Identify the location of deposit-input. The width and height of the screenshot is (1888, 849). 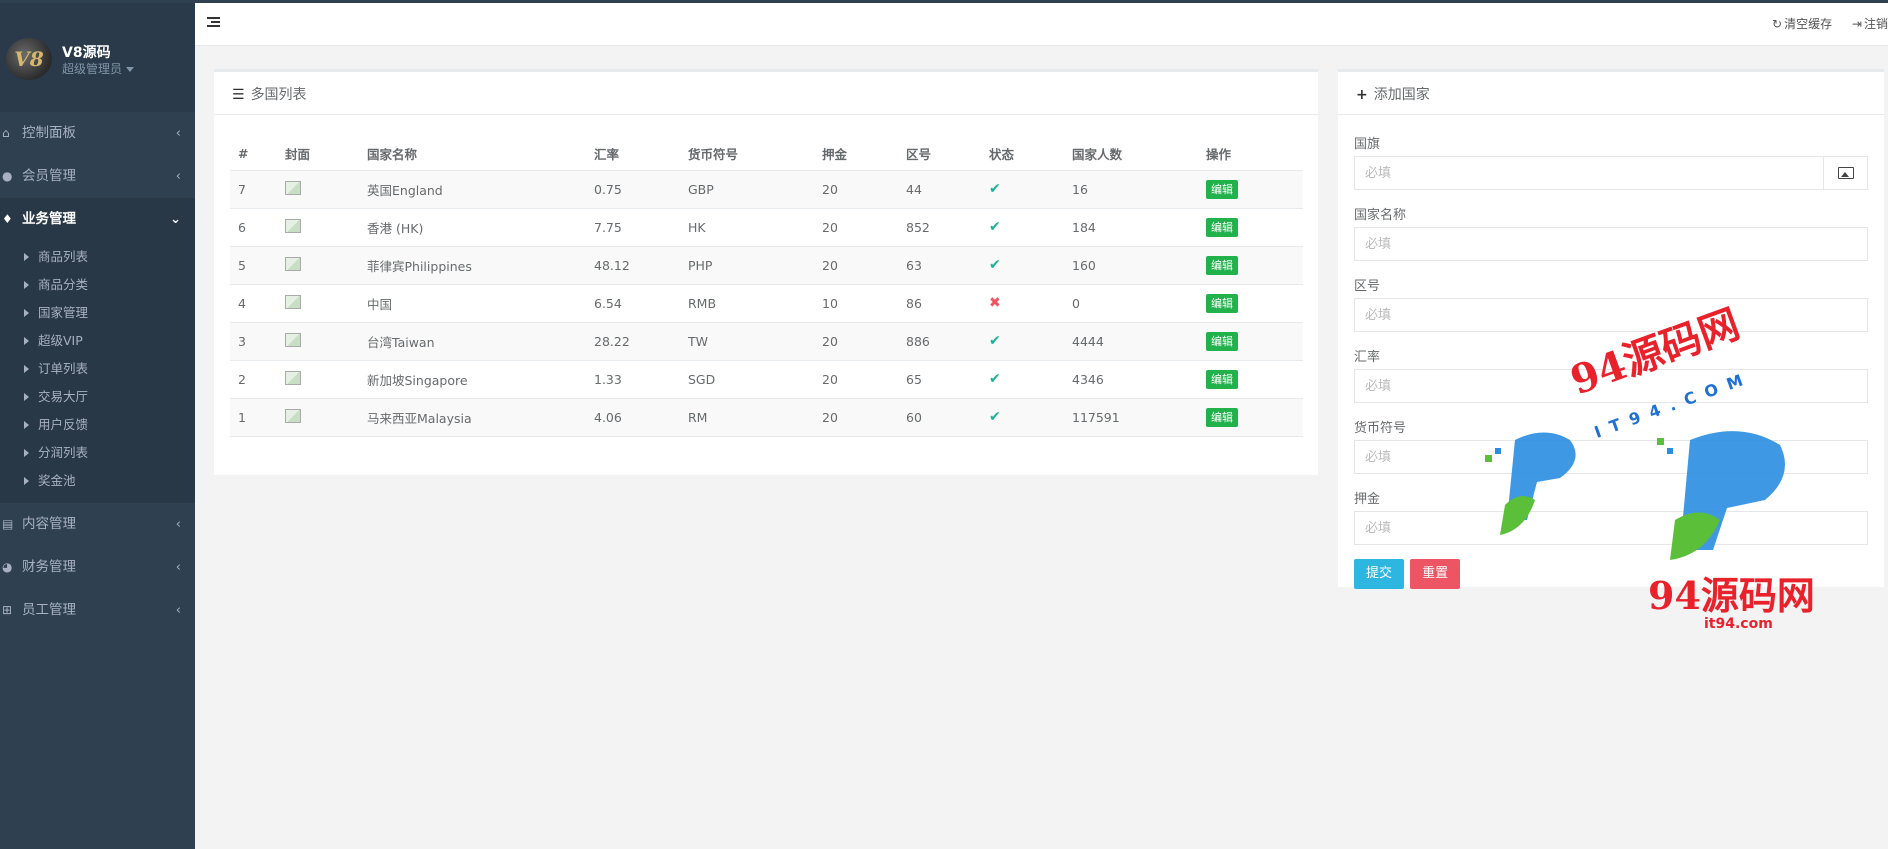
(1611, 528).